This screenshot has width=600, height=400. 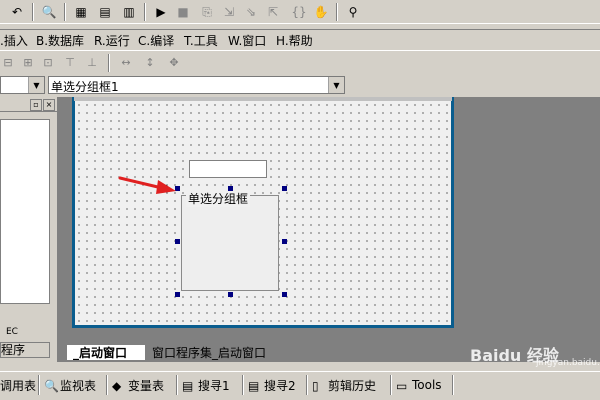 I want to click on project-panel: ▫ × EC 程序, so click(x=28, y=229).